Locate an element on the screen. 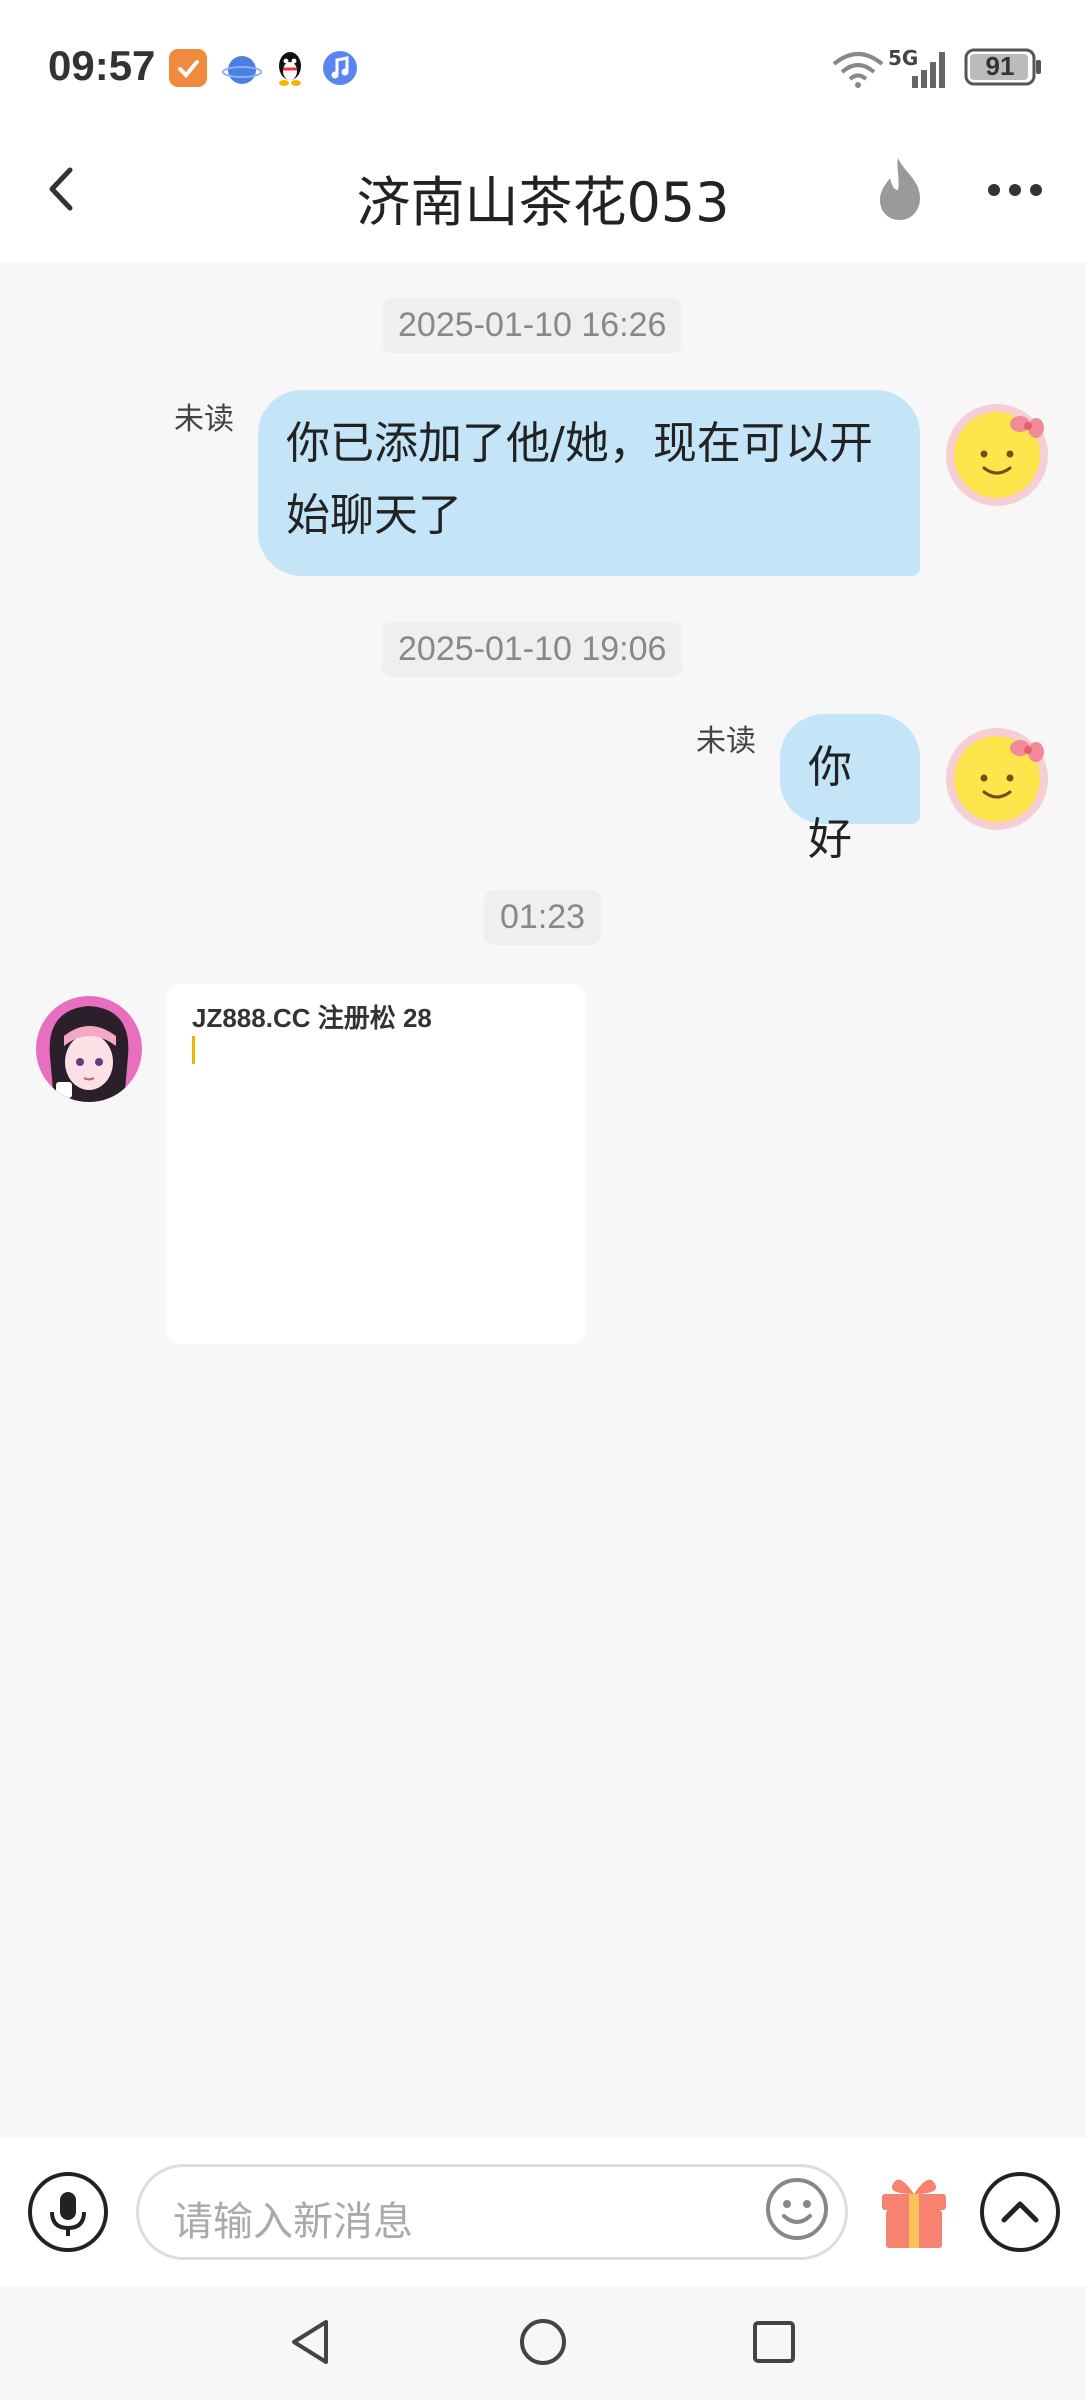  status-time: 09:57 is located at coordinates (102, 65).